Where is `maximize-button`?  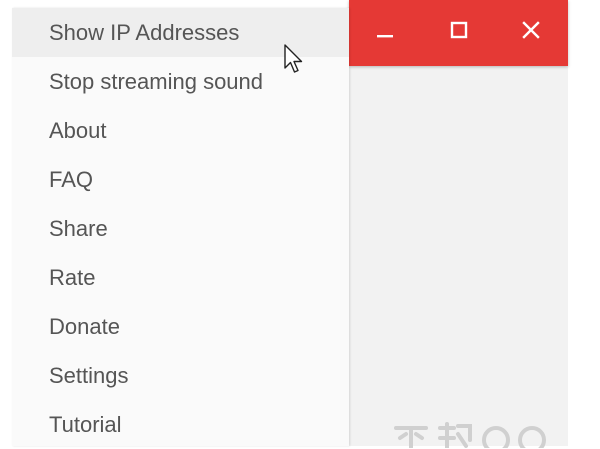
maximize-button is located at coordinates (459, 30).